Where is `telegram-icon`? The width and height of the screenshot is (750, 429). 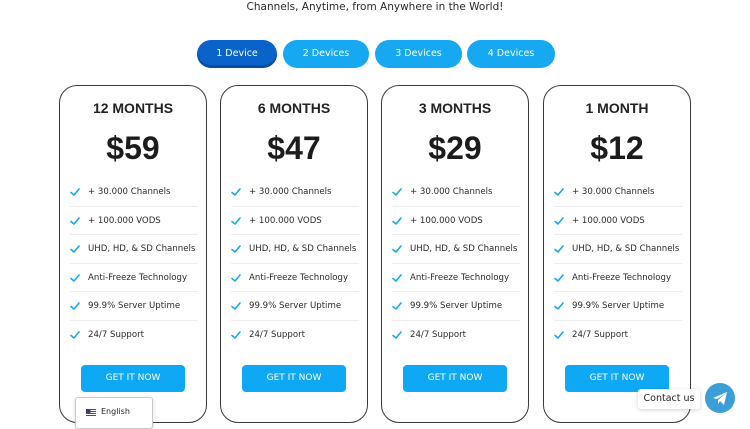
telegram-icon is located at coordinates (720, 398).